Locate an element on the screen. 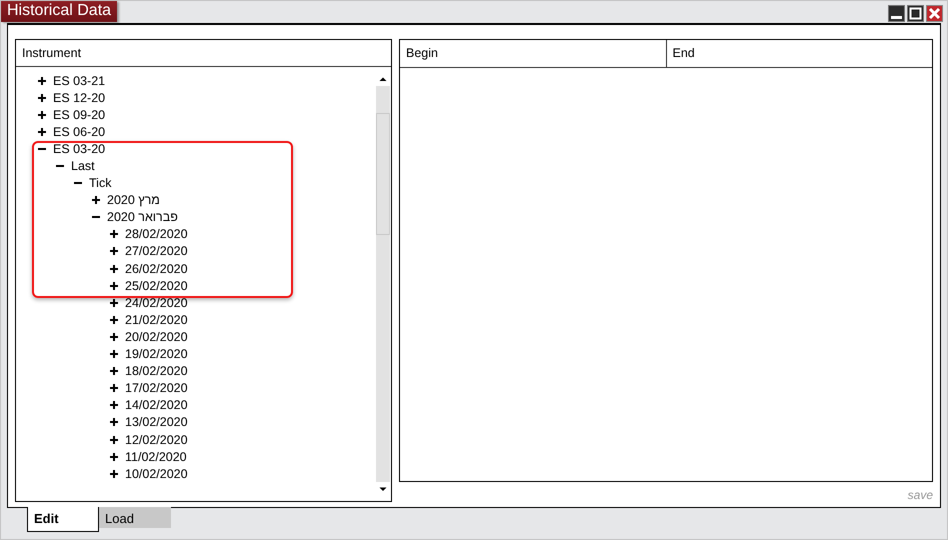 The width and height of the screenshot is (948, 540). tree-item: 24/02/2020 is located at coordinates (156, 303).